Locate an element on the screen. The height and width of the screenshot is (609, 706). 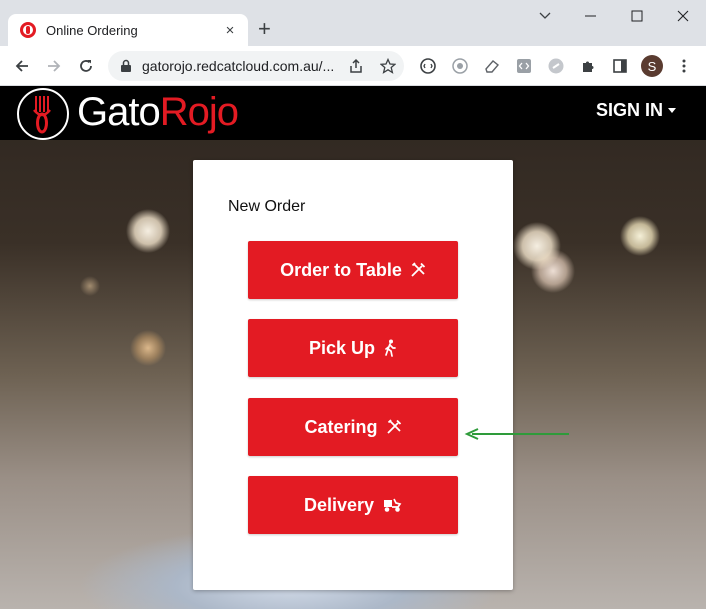
site-header: GatoRojo SIGN IN is located at coordinates (353, 113).